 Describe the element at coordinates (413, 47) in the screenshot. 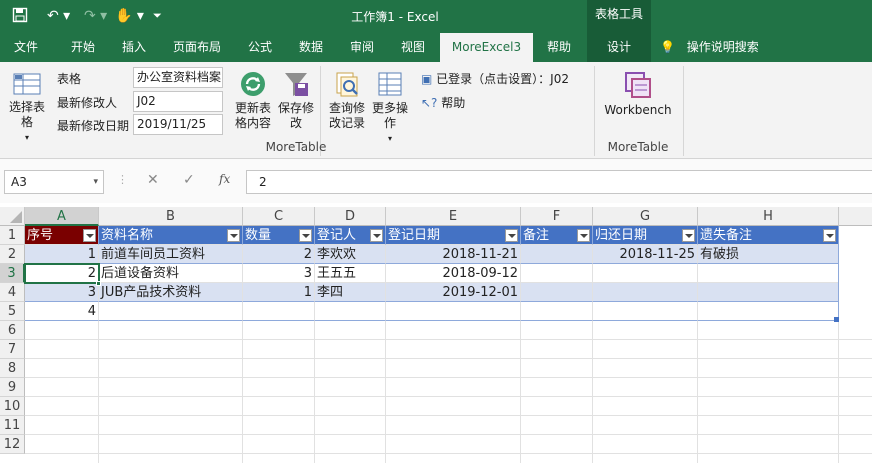

I see `tab-view: 视图` at that location.